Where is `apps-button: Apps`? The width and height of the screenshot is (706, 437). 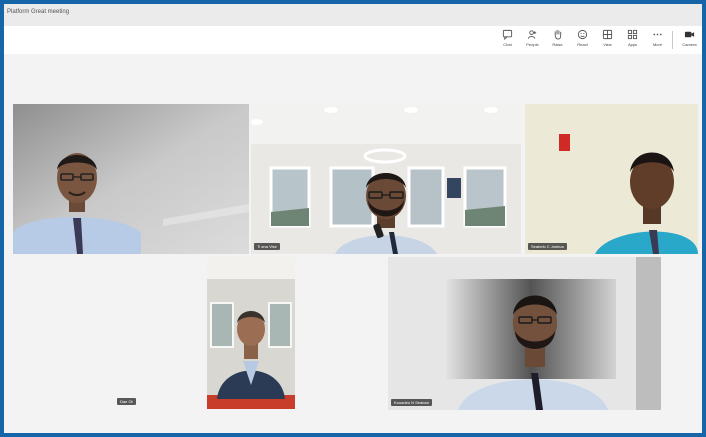 apps-button: Apps is located at coordinates (632, 38).